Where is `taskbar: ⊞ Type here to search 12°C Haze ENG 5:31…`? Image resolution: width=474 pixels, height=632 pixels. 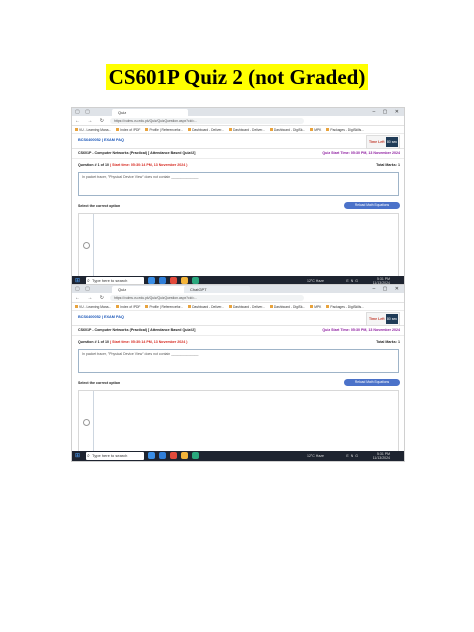 taskbar: ⊞ Type here to search 12°C Haze ENG 5:31… is located at coordinates (238, 456).